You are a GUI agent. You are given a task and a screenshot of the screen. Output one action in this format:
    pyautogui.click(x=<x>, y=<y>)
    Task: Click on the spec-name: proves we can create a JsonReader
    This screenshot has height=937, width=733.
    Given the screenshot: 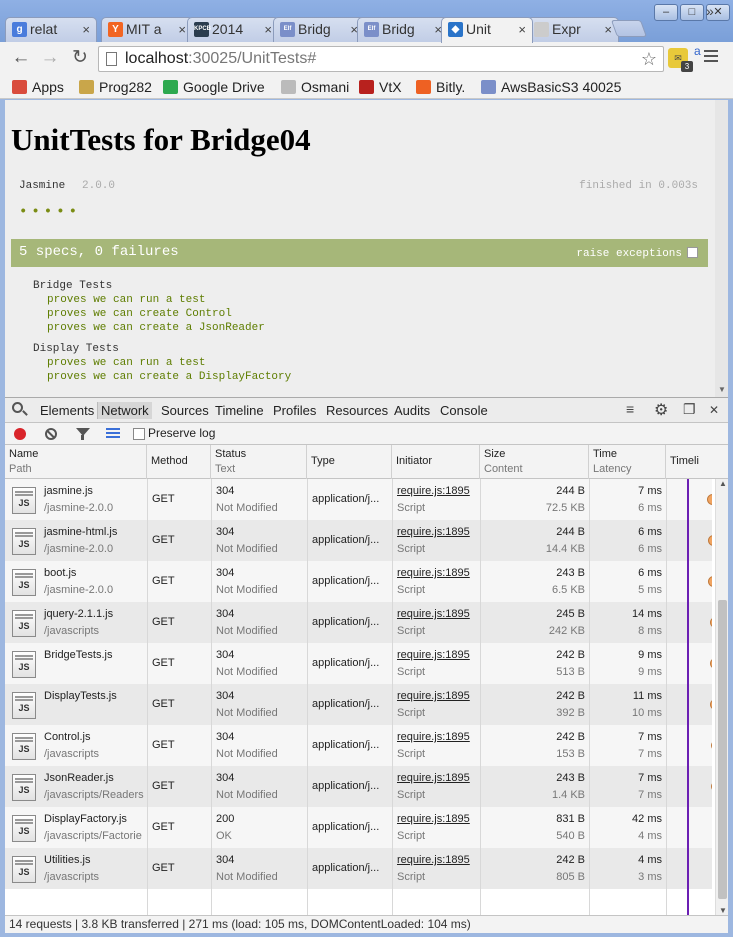 What is the action you would take?
    pyautogui.click(x=156, y=328)
    